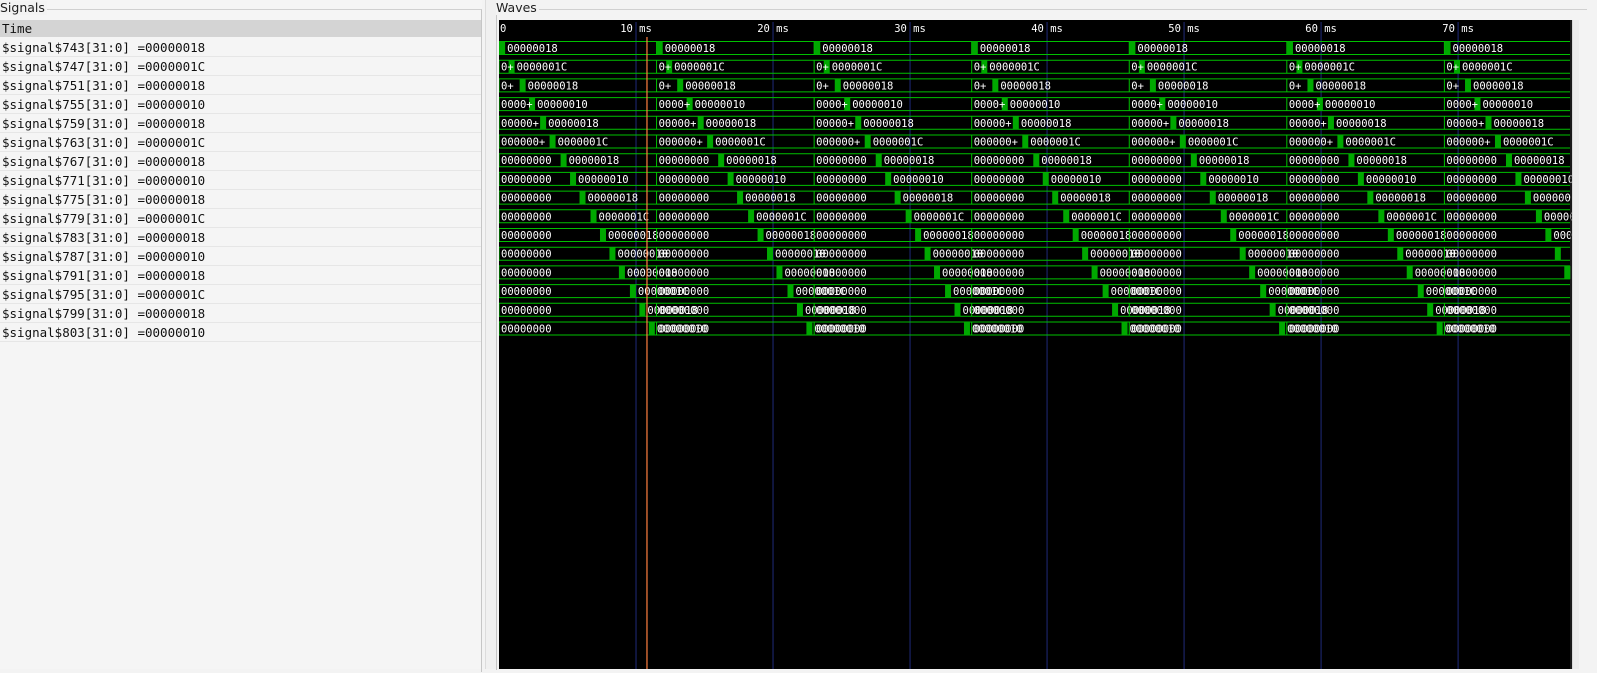 The width and height of the screenshot is (1597, 673). I want to click on signal-row: $signal$743[31:0] =00000018, so click(240, 47).